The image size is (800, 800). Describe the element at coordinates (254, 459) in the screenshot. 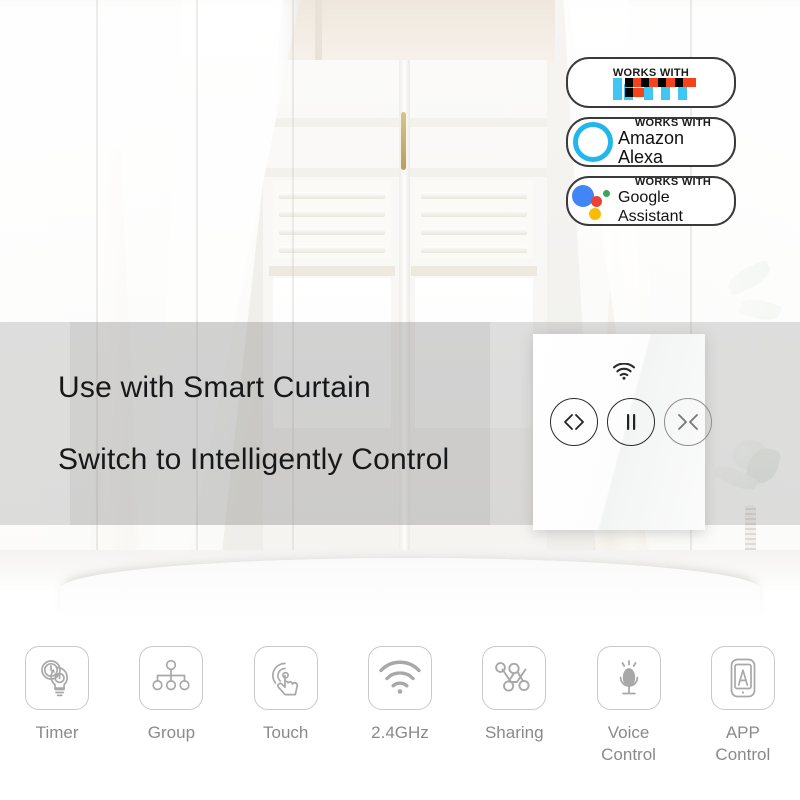

I see `headline-line-2: Switch to Intelligently Control` at that location.